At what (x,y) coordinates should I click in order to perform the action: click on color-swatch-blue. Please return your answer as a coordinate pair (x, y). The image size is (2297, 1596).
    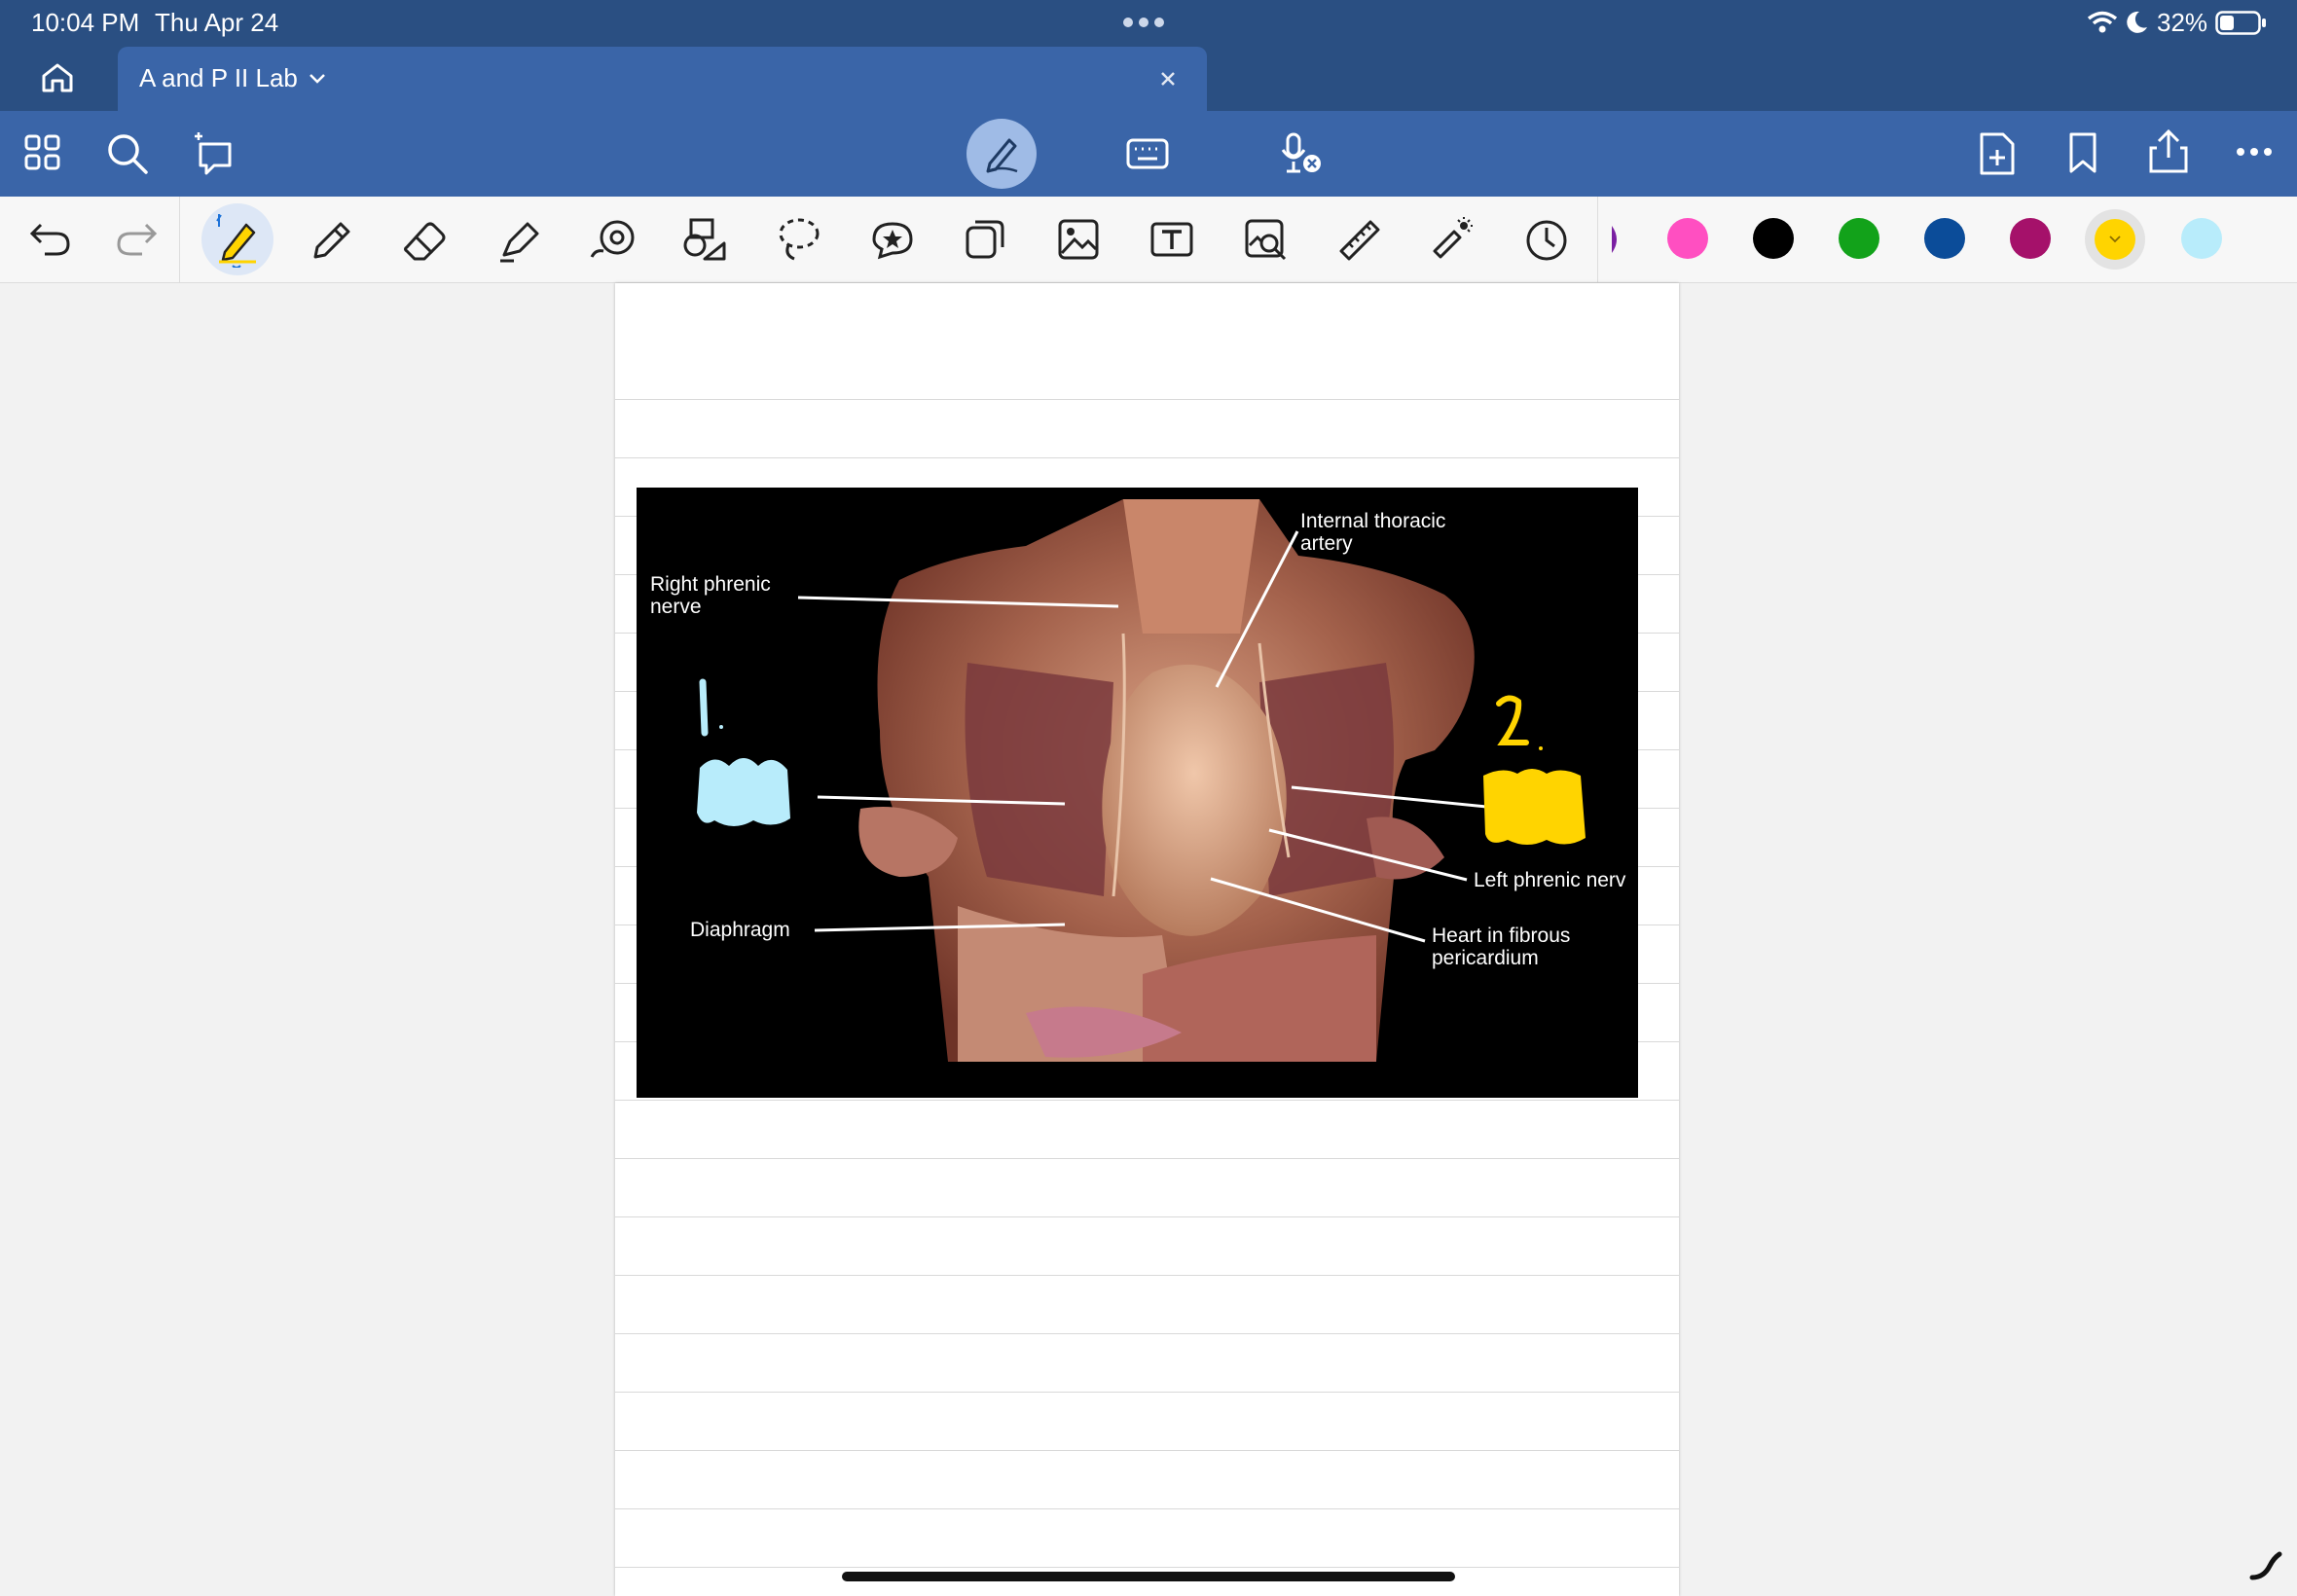
    Looking at the image, I should click on (1945, 238).